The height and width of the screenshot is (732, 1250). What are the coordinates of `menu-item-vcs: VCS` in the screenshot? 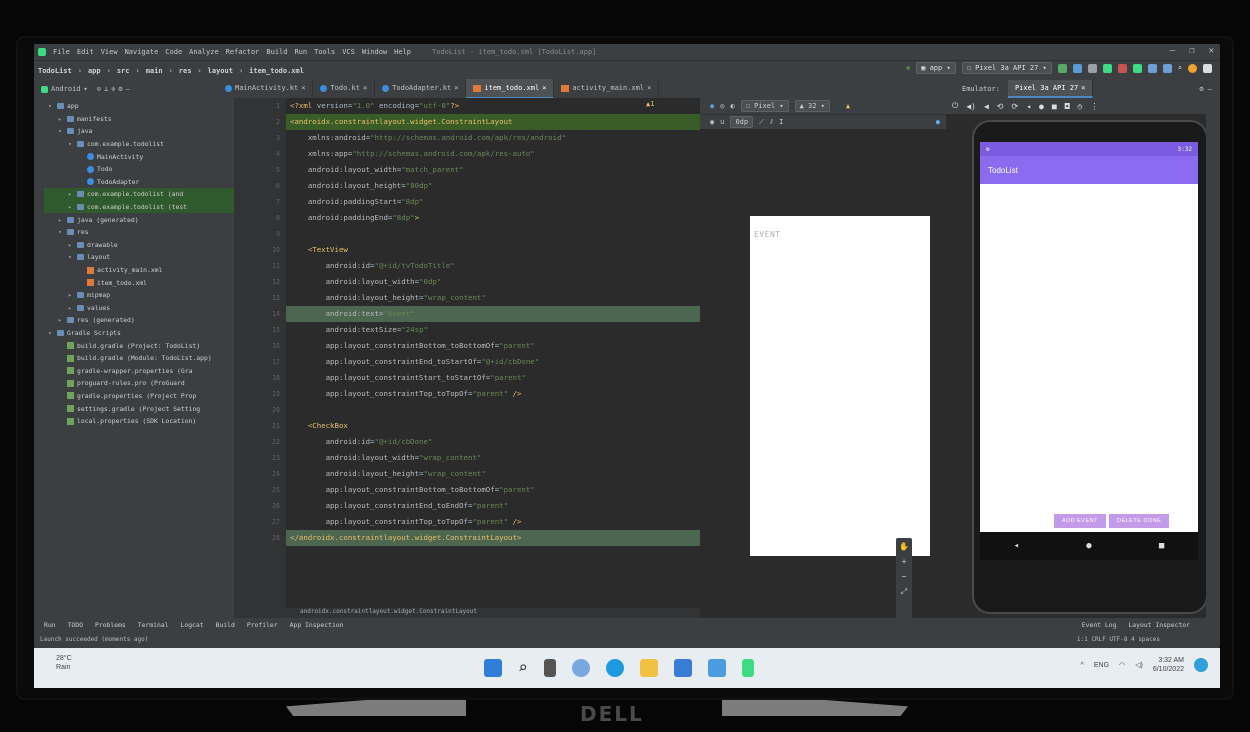 It's located at (348, 52).